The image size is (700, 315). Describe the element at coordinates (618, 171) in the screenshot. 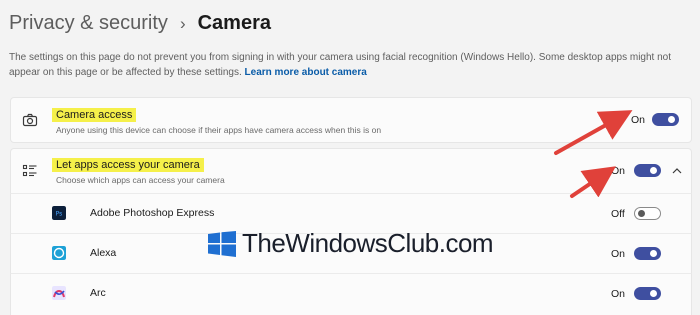

I see `apps-access-state: On` at that location.